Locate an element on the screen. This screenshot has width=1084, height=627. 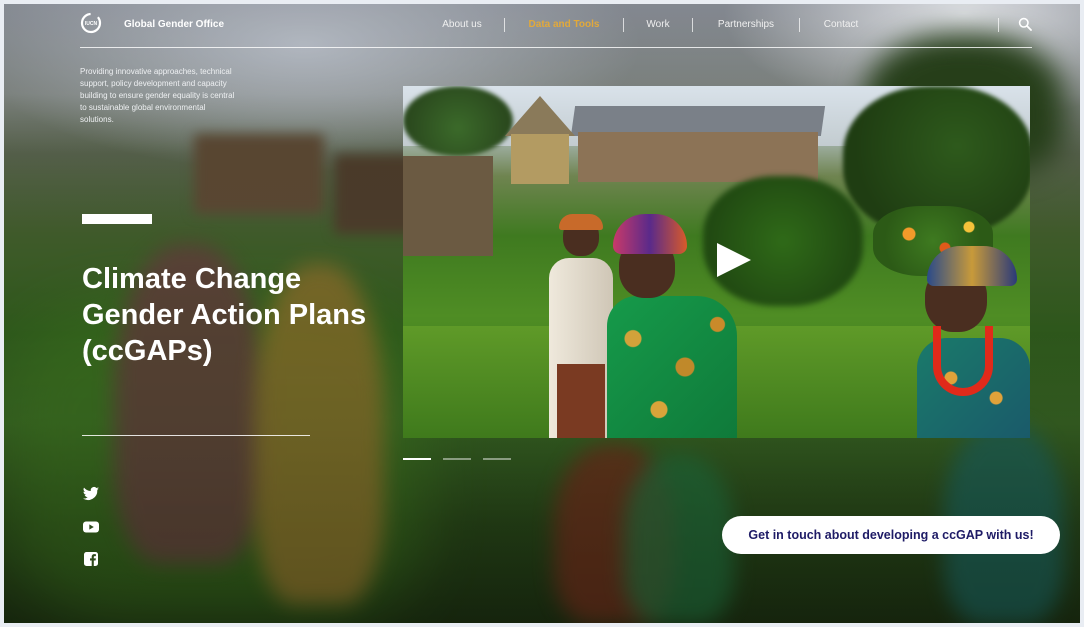
title-divider is located at coordinates (196, 435).